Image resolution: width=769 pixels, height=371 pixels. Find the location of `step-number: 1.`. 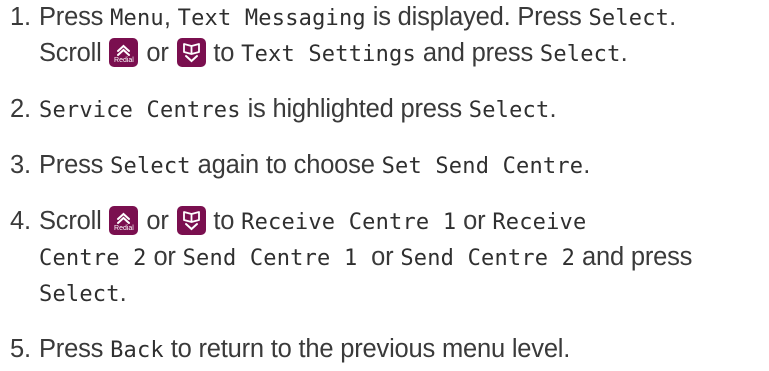

step-number: 1. is located at coordinates (20, 17).